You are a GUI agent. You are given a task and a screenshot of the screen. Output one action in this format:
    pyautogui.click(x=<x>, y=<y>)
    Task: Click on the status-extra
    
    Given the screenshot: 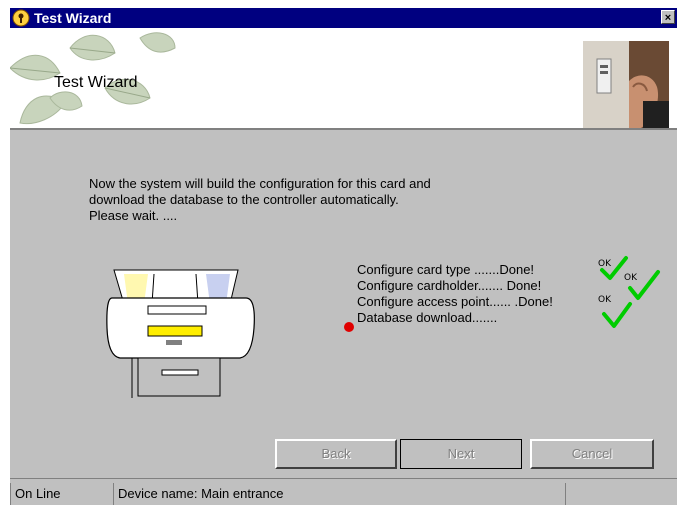 What is the action you would take?
    pyautogui.click(x=621, y=494)
    